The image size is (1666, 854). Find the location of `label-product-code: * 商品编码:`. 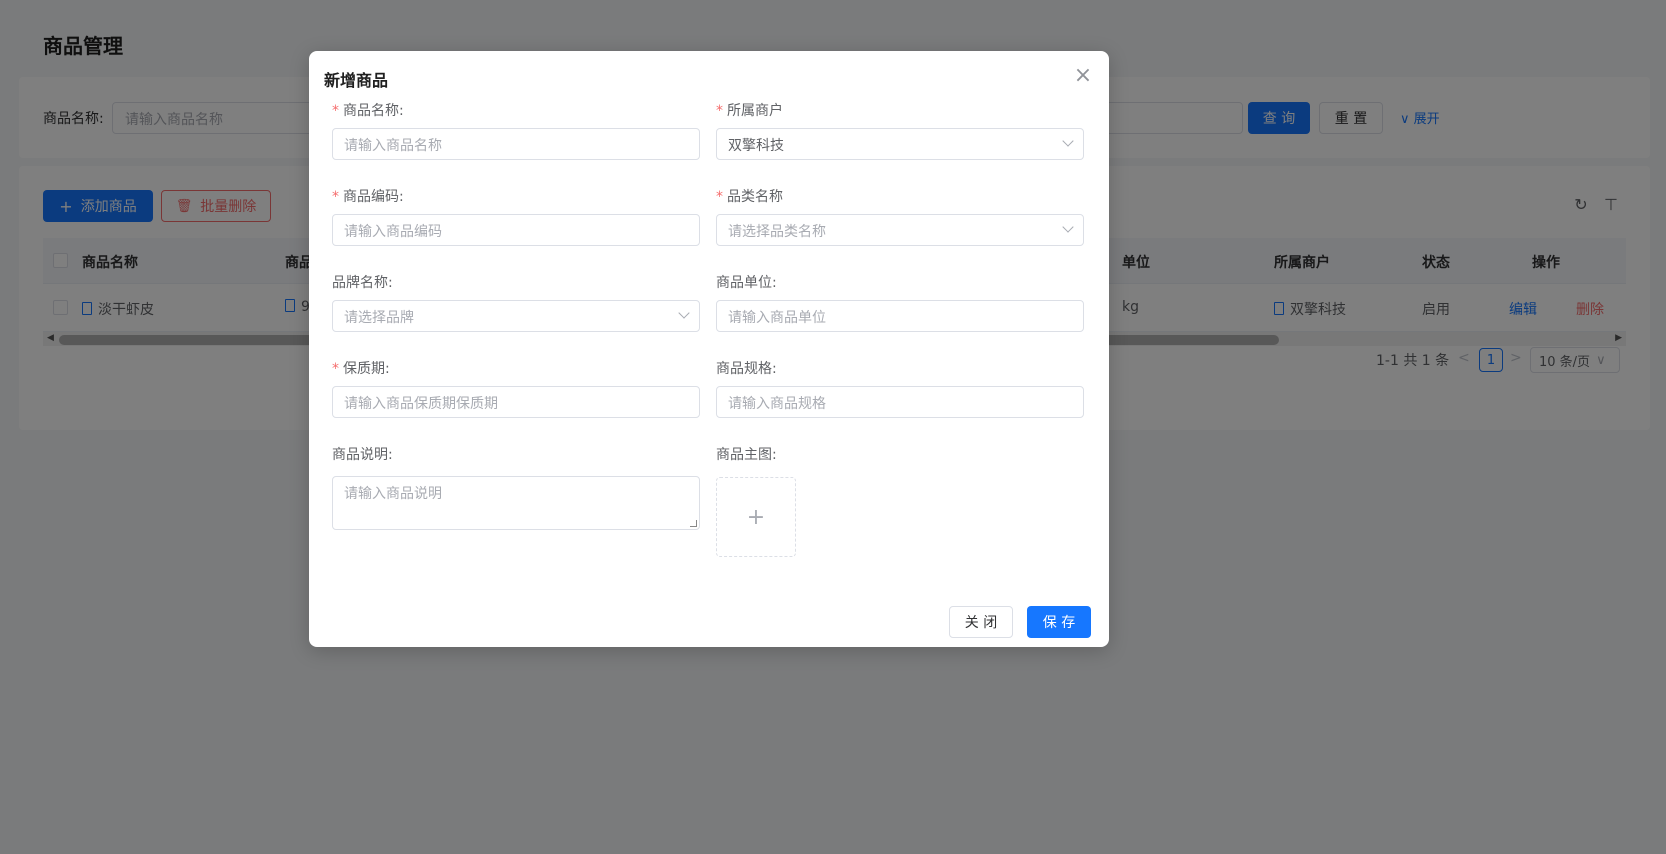

label-product-code: * 商品编码: is located at coordinates (368, 197).